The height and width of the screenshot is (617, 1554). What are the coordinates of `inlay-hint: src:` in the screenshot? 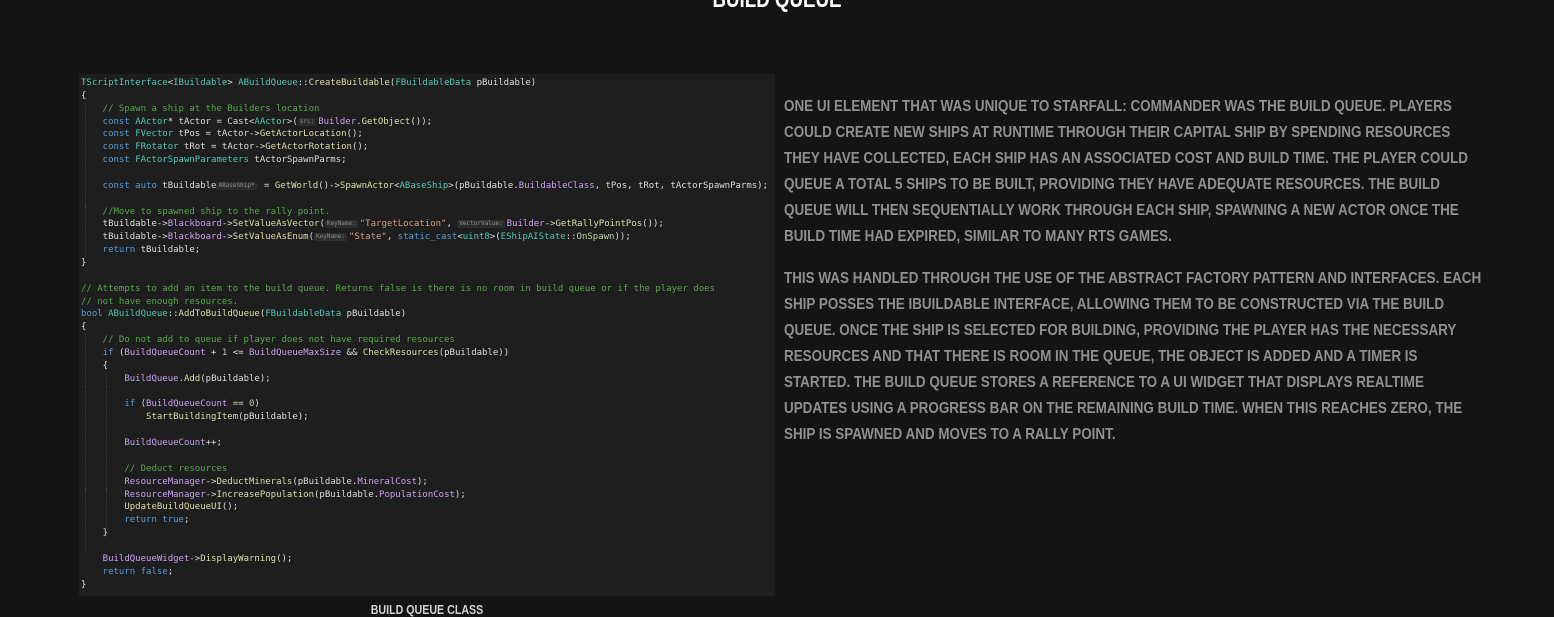 It's located at (307, 121).